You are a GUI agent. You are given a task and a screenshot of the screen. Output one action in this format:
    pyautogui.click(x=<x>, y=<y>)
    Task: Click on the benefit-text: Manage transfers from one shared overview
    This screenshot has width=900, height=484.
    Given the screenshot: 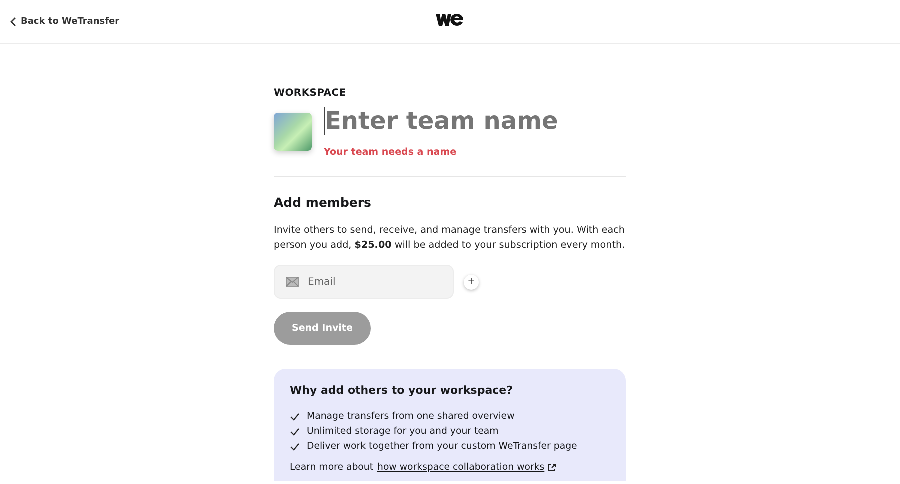 What is the action you would take?
    pyautogui.click(x=411, y=416)
    